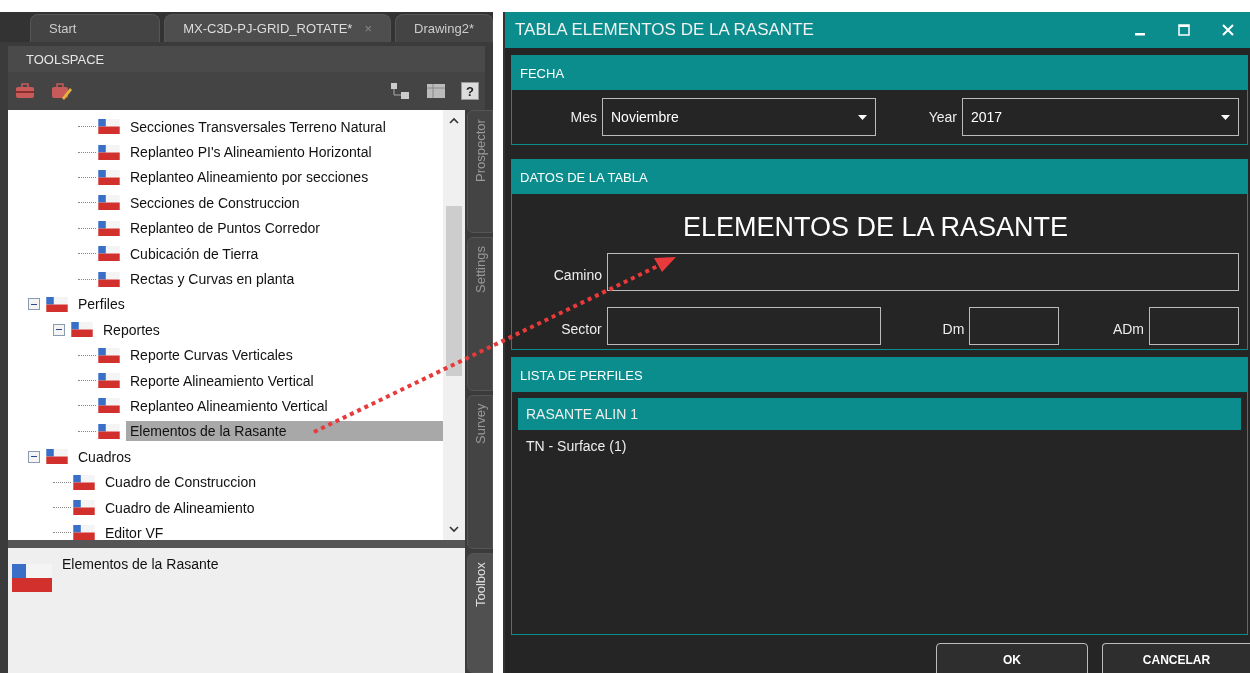  I want to click on dropdown: 2017, so click(1100, 117).